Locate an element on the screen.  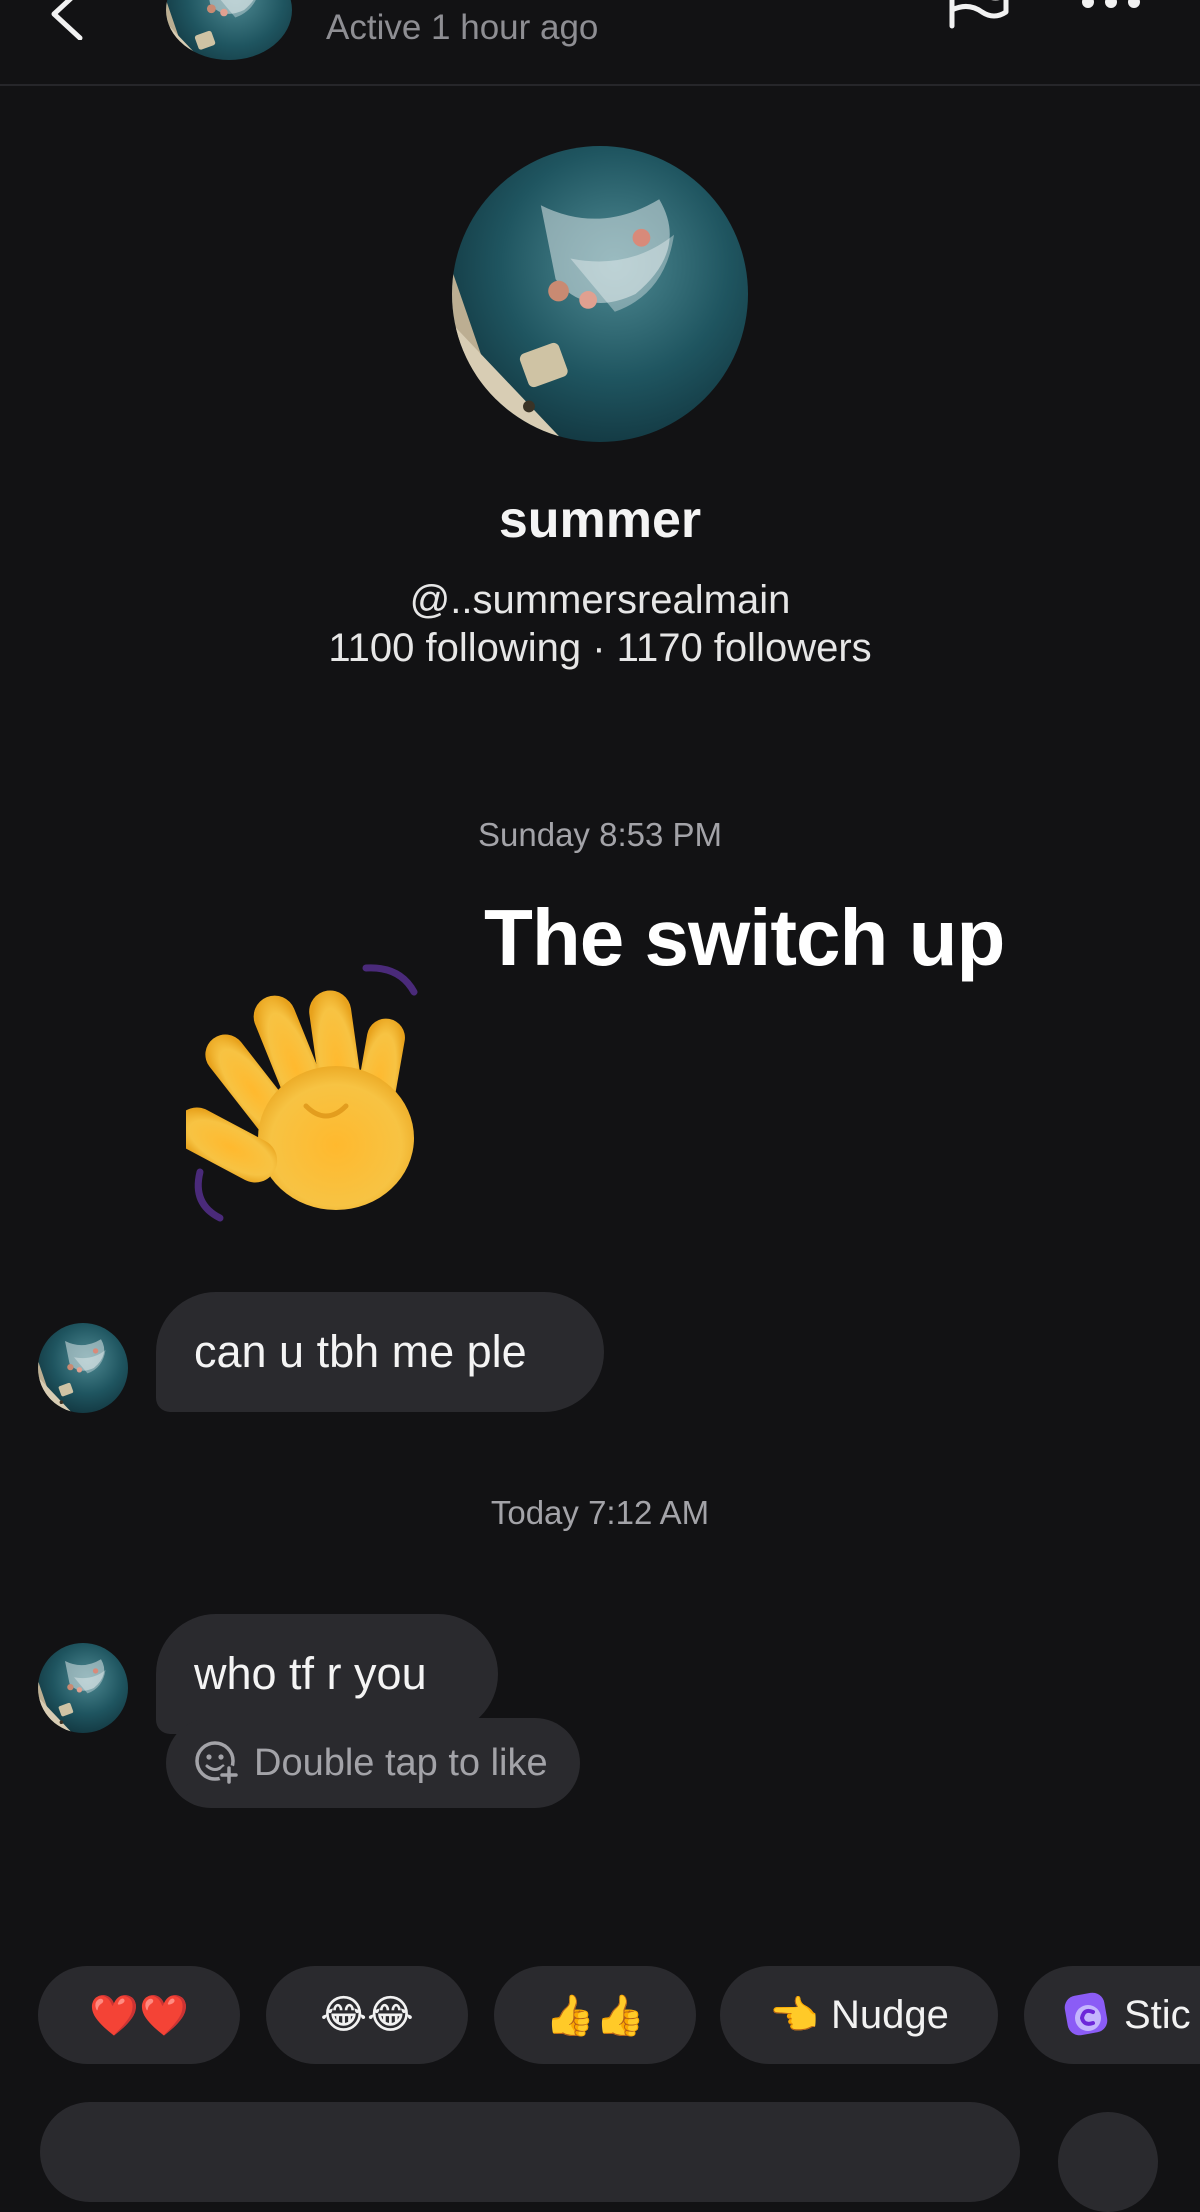
sticker-label: Stic is located at coordinates (1157, 2014).